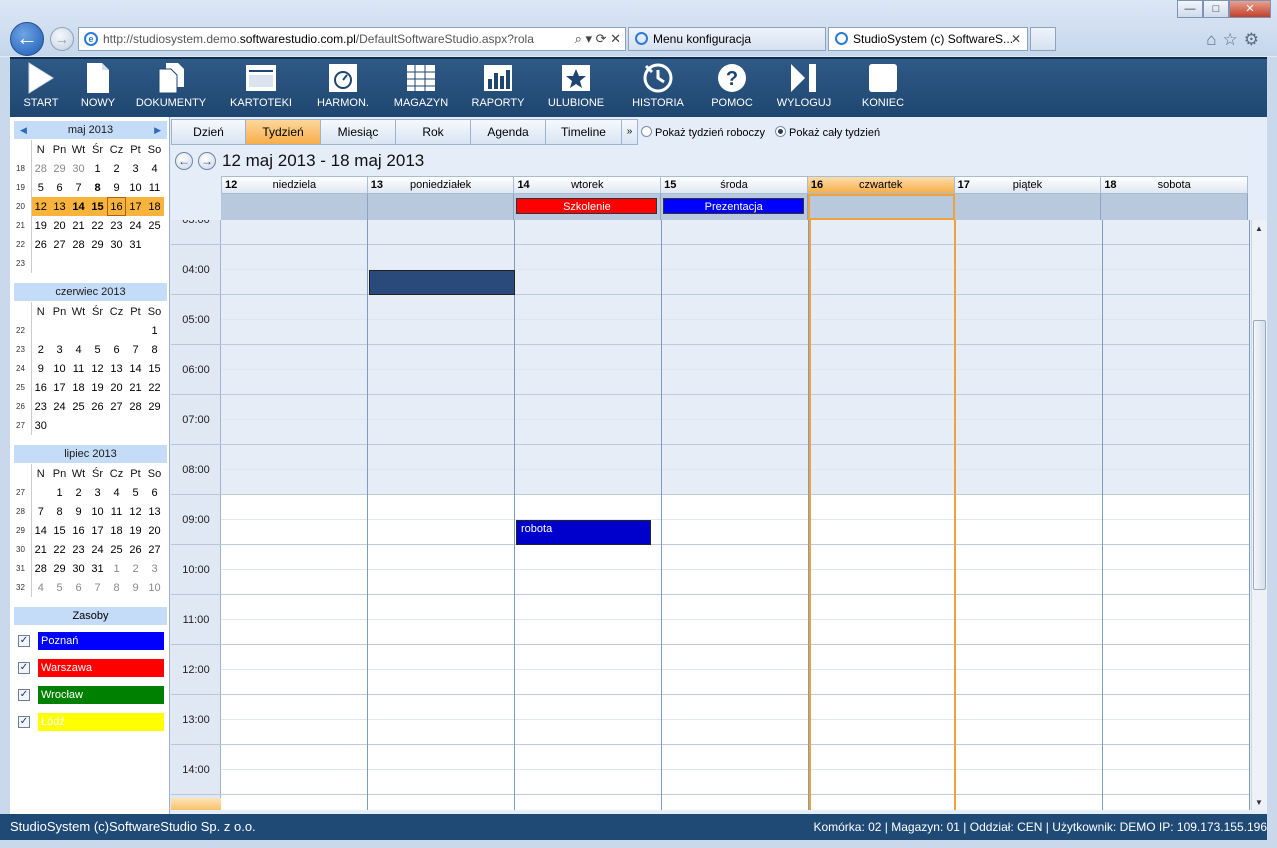 The width and height of the screenshot is (1277, 848). I want to click on allday-event: Prezentacja, so click(734, 206).